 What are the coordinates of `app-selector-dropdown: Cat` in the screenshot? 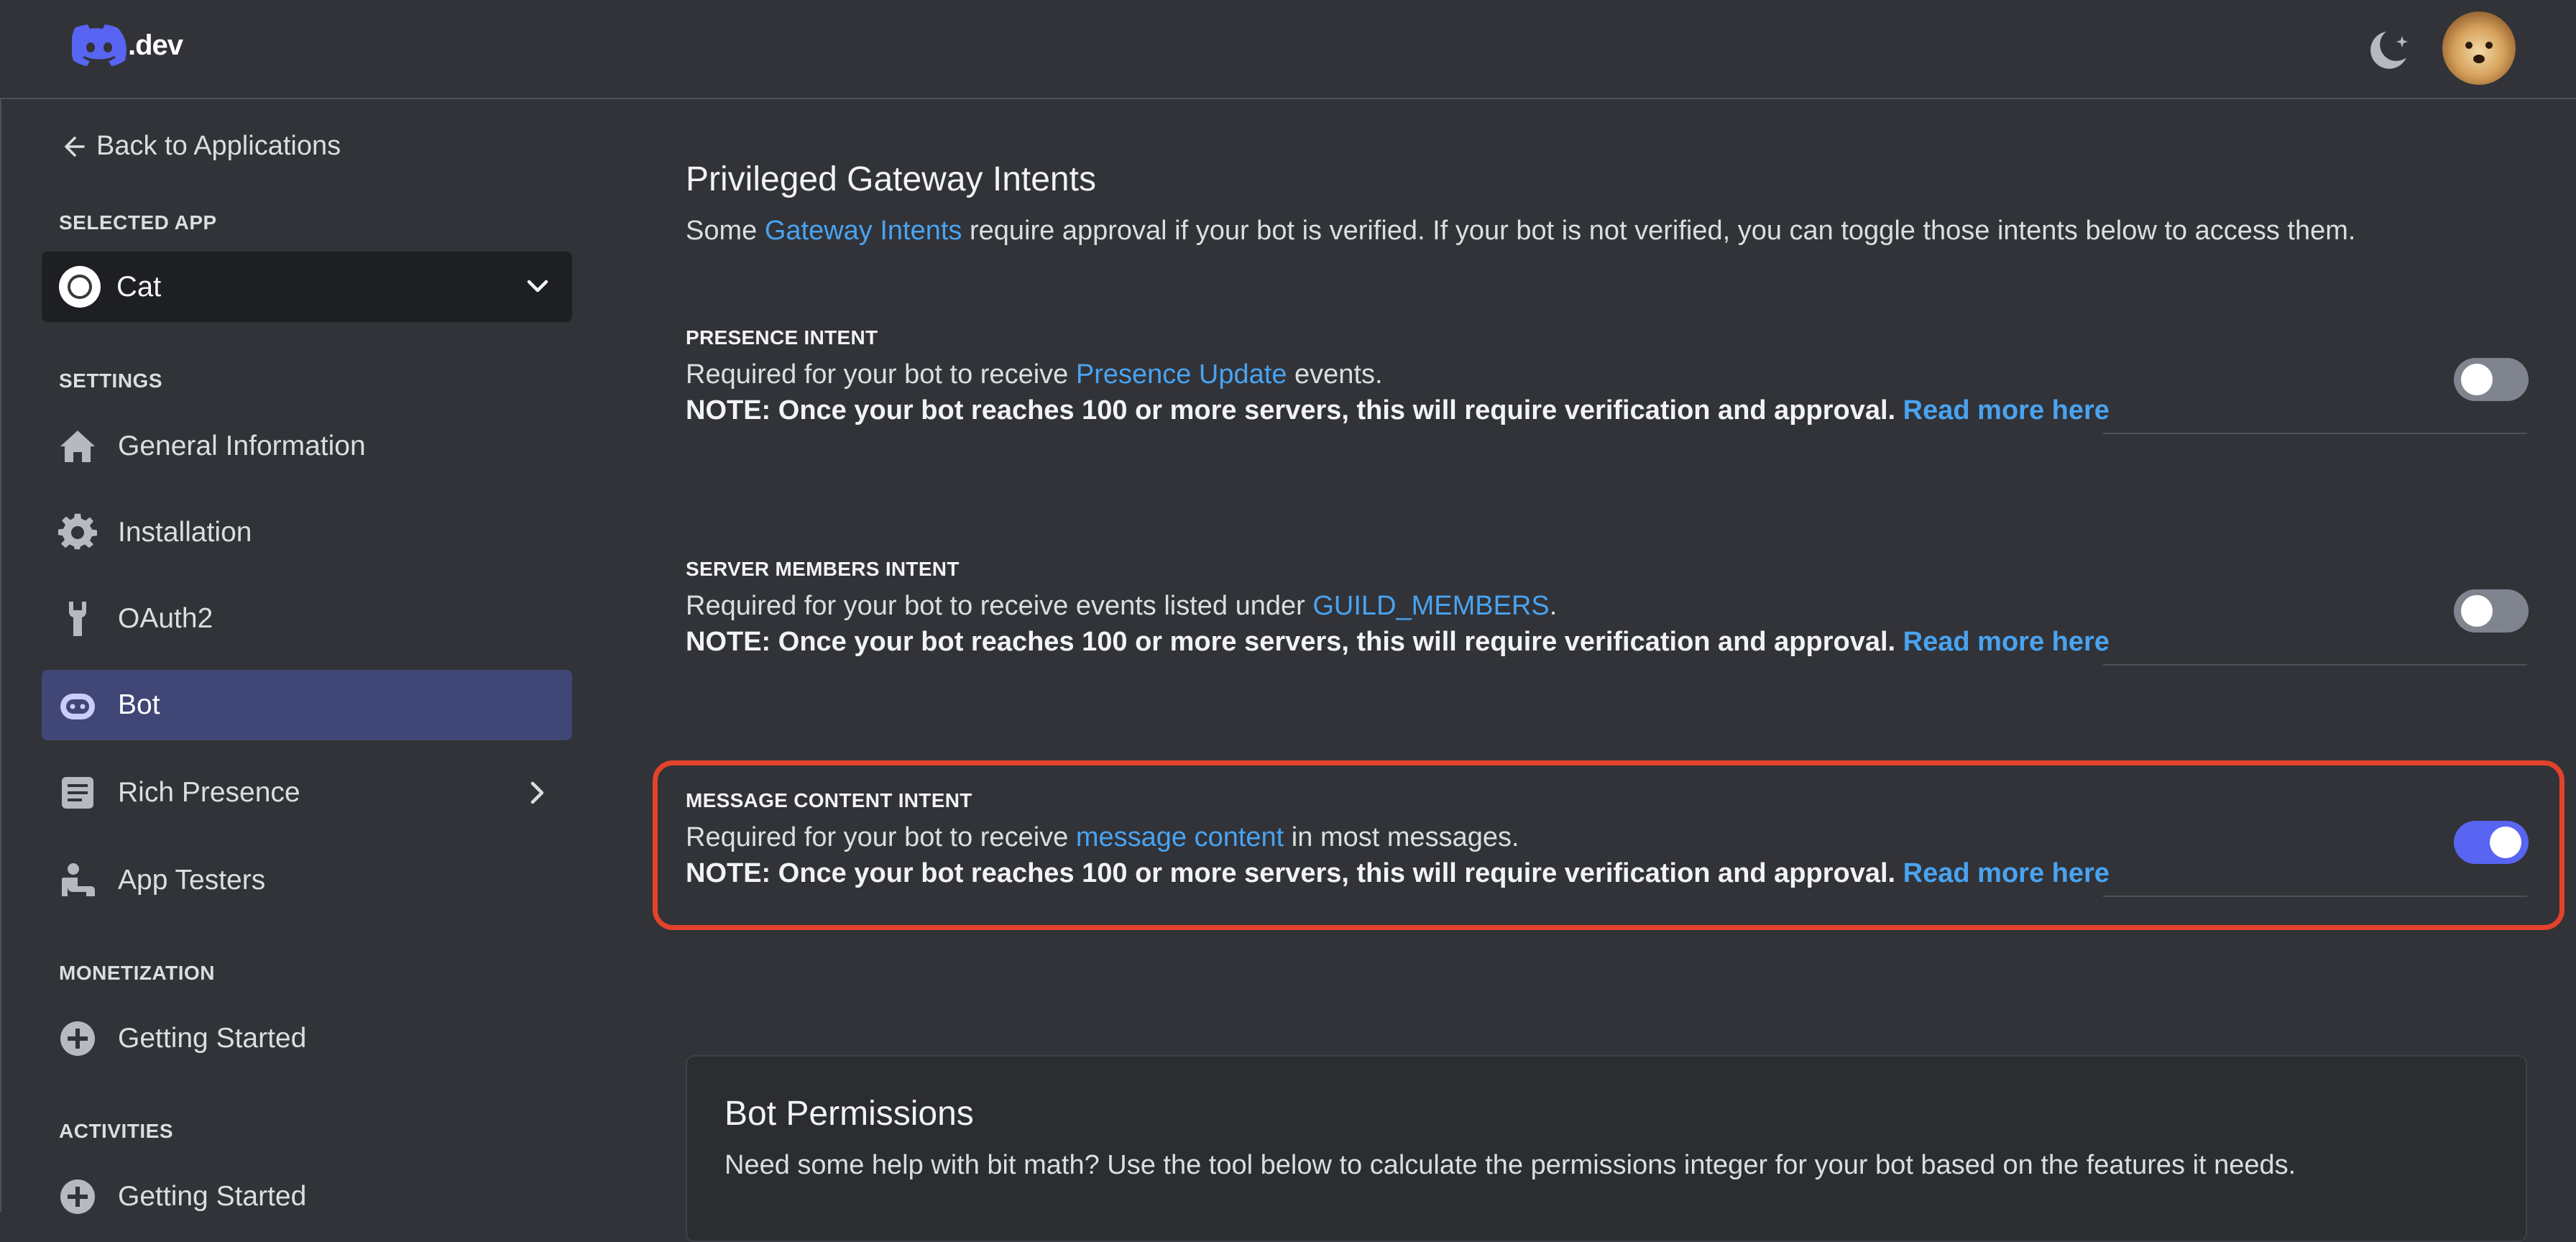 It's located at (307, 287).